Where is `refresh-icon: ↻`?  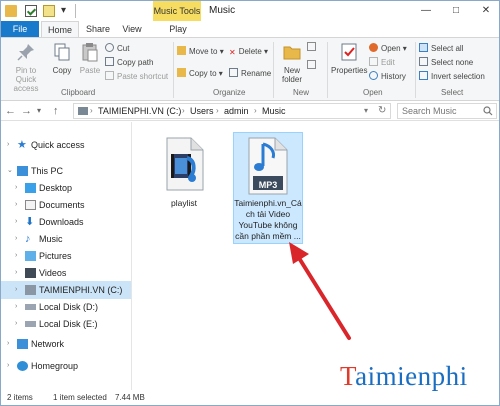 refresh-icon: ↻ is located at coordinates (382, 111).